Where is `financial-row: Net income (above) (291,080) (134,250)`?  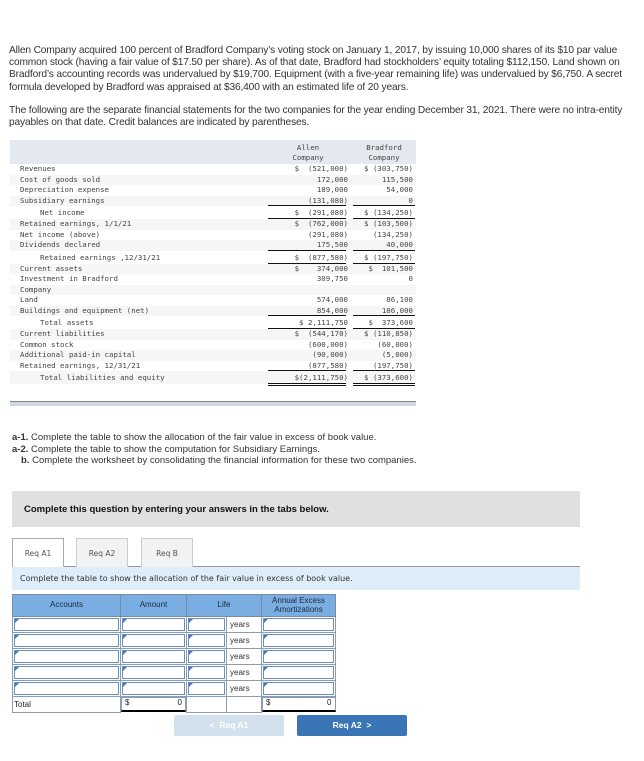 financial-row: Net income (above) (291,080) (134,250) is located at coordinates (213, 235).